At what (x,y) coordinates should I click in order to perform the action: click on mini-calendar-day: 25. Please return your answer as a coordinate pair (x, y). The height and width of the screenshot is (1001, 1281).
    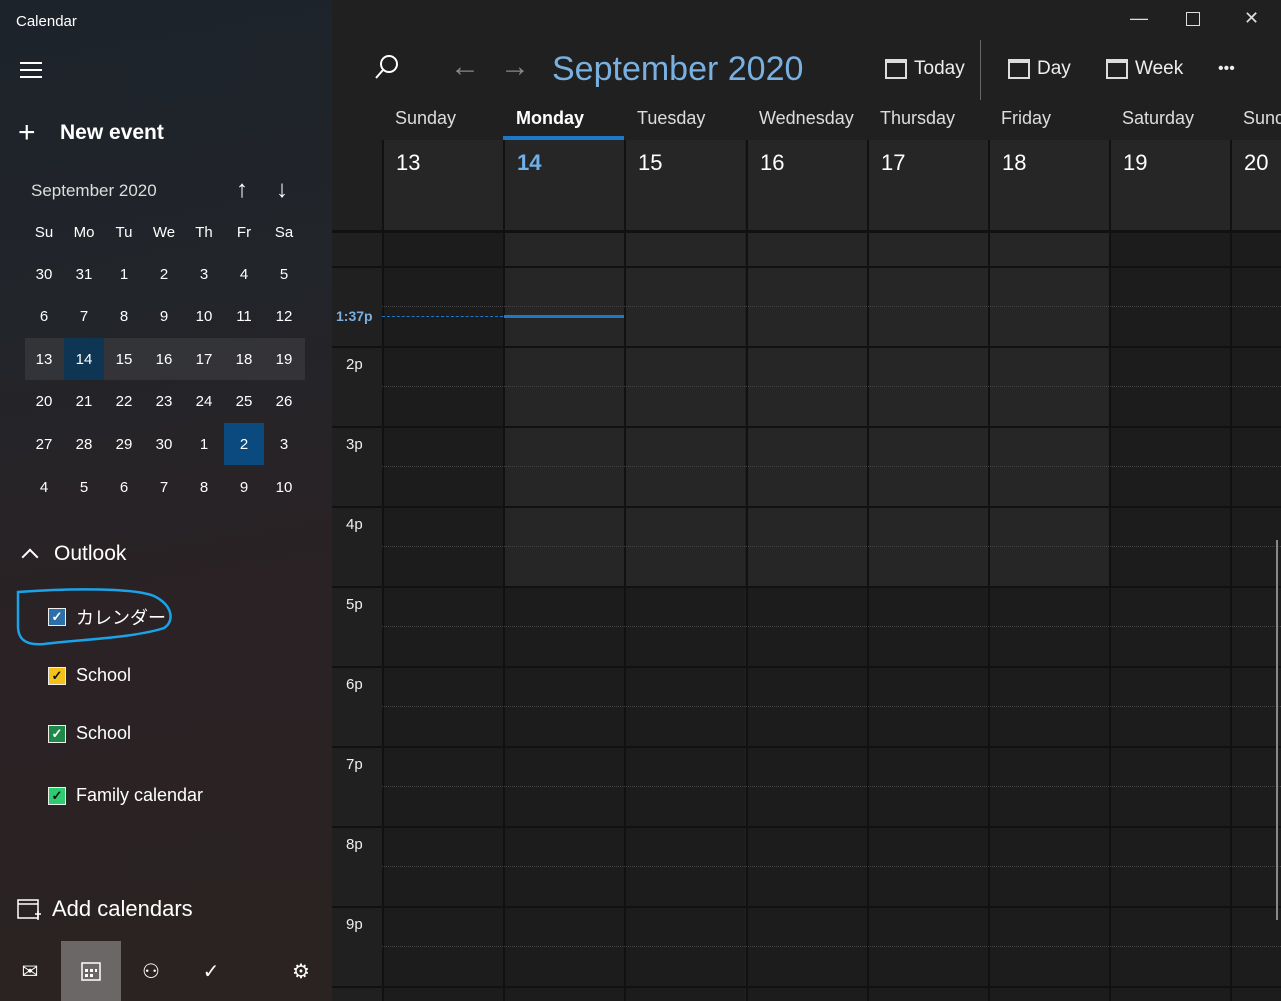
    Looking at the image, I should click on (244, 402).